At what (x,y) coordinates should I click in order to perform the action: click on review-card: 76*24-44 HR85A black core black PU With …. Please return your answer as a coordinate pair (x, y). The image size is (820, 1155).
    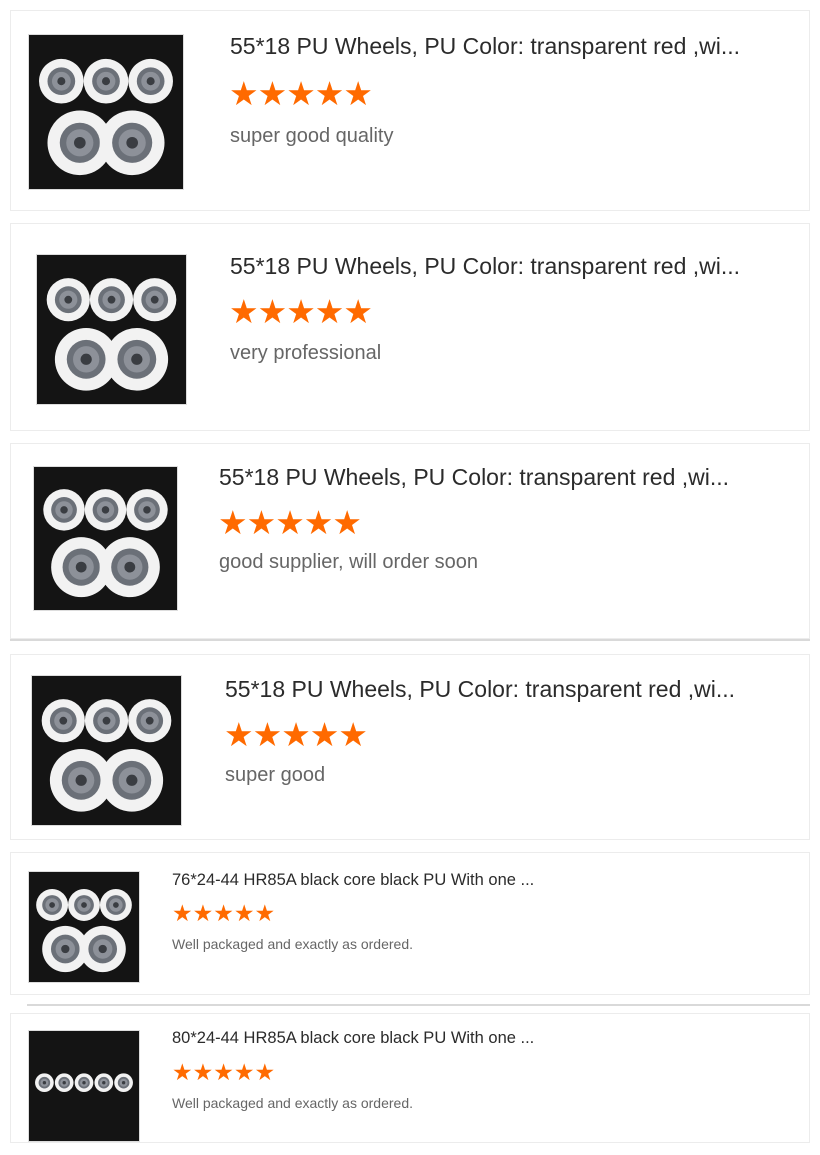
    Looking at the image, I should click on (410, 923).